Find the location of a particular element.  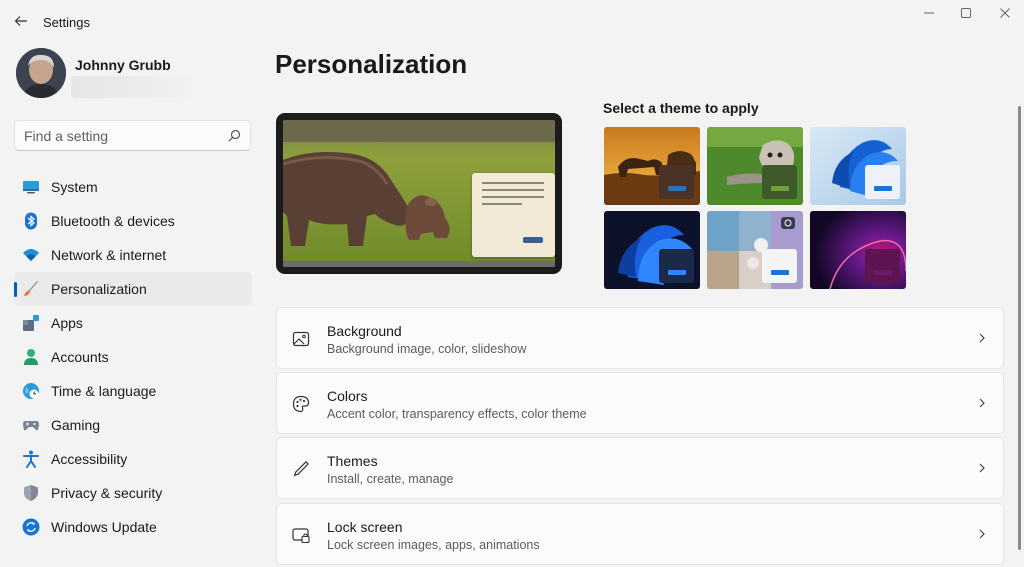

search-input is located at coordinates (120, 135).